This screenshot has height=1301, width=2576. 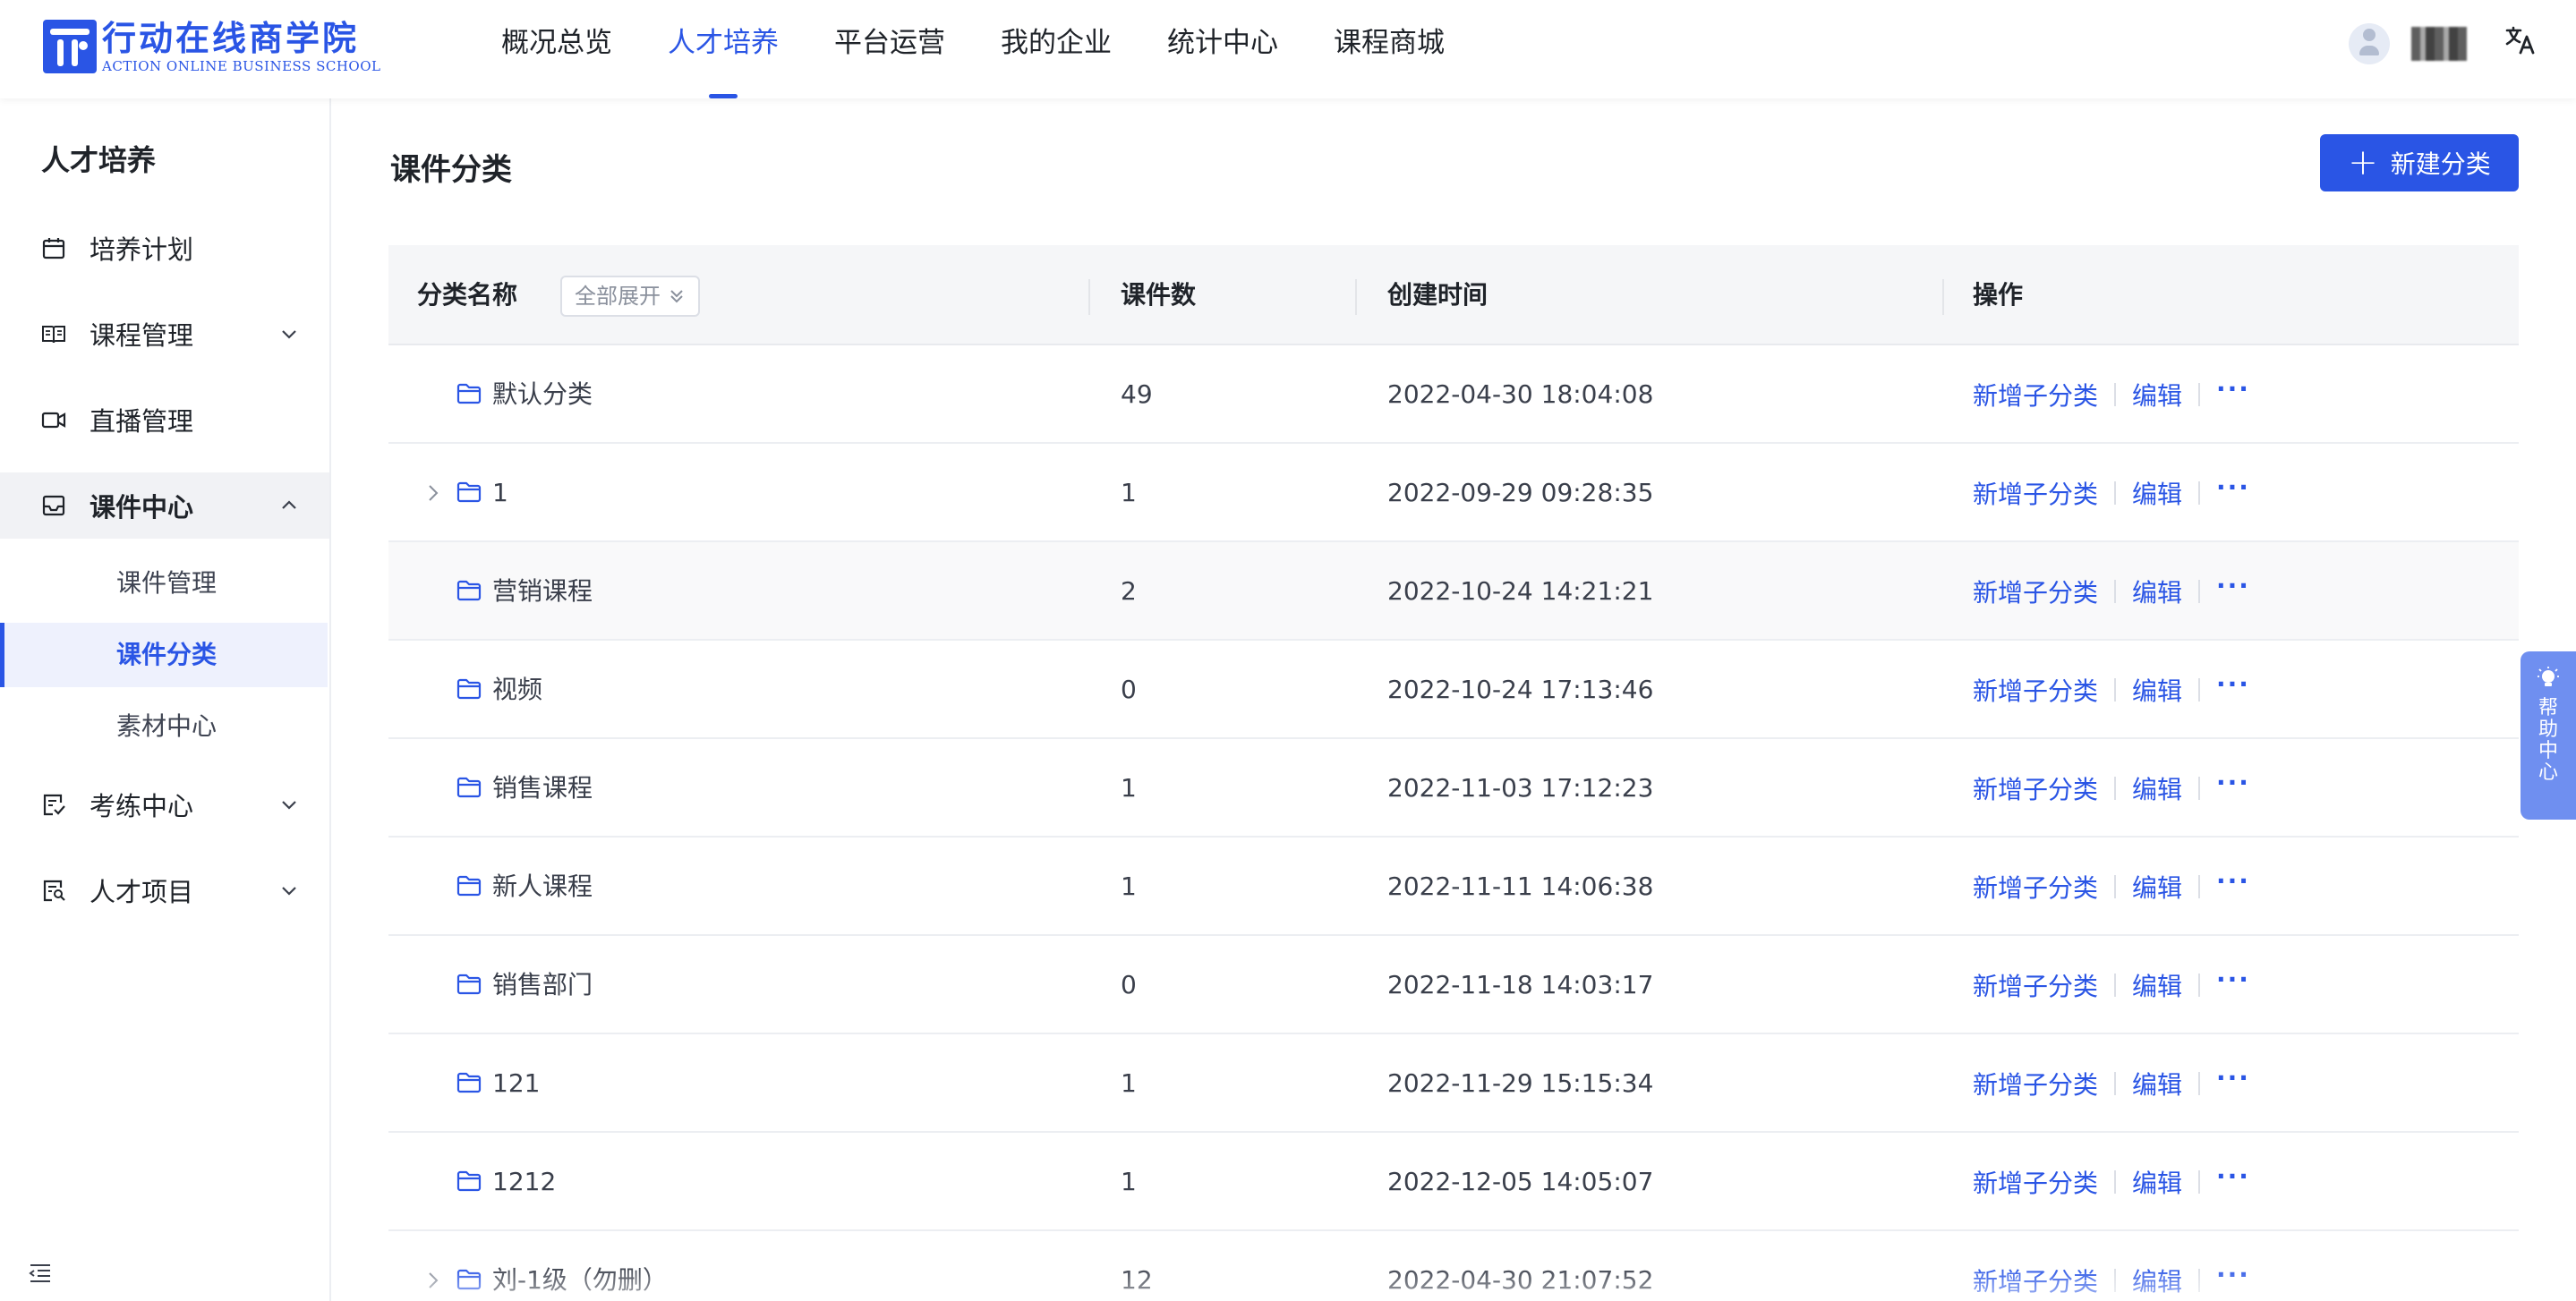 I want to click on nav-overview: 概况总览, so click(x=556, y=49).